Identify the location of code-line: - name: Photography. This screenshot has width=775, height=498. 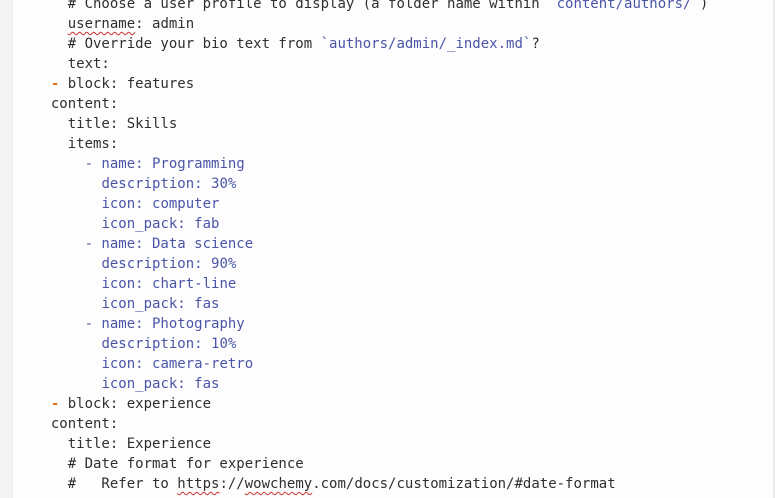
(387, 324).